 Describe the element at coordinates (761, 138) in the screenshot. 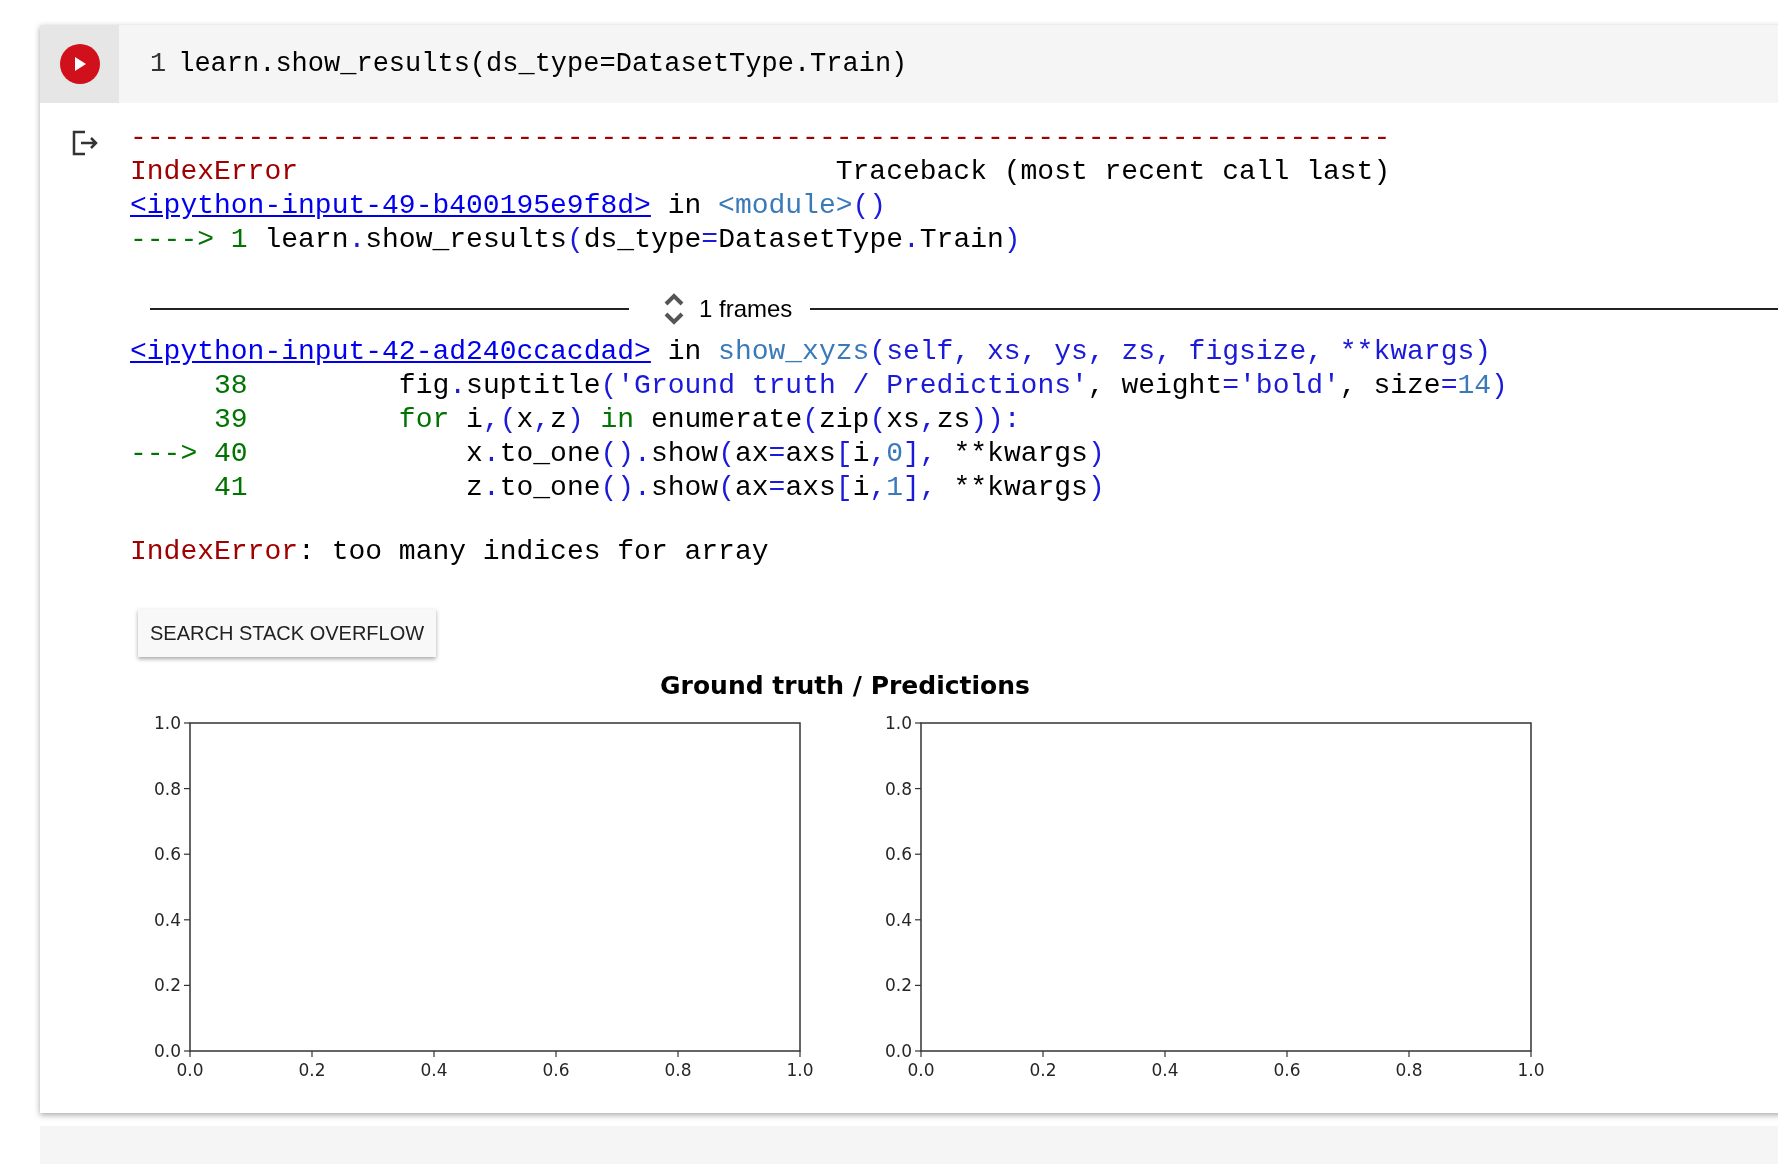

I see `traceback-line: ---------------------------------------------------------------------------` at that location.